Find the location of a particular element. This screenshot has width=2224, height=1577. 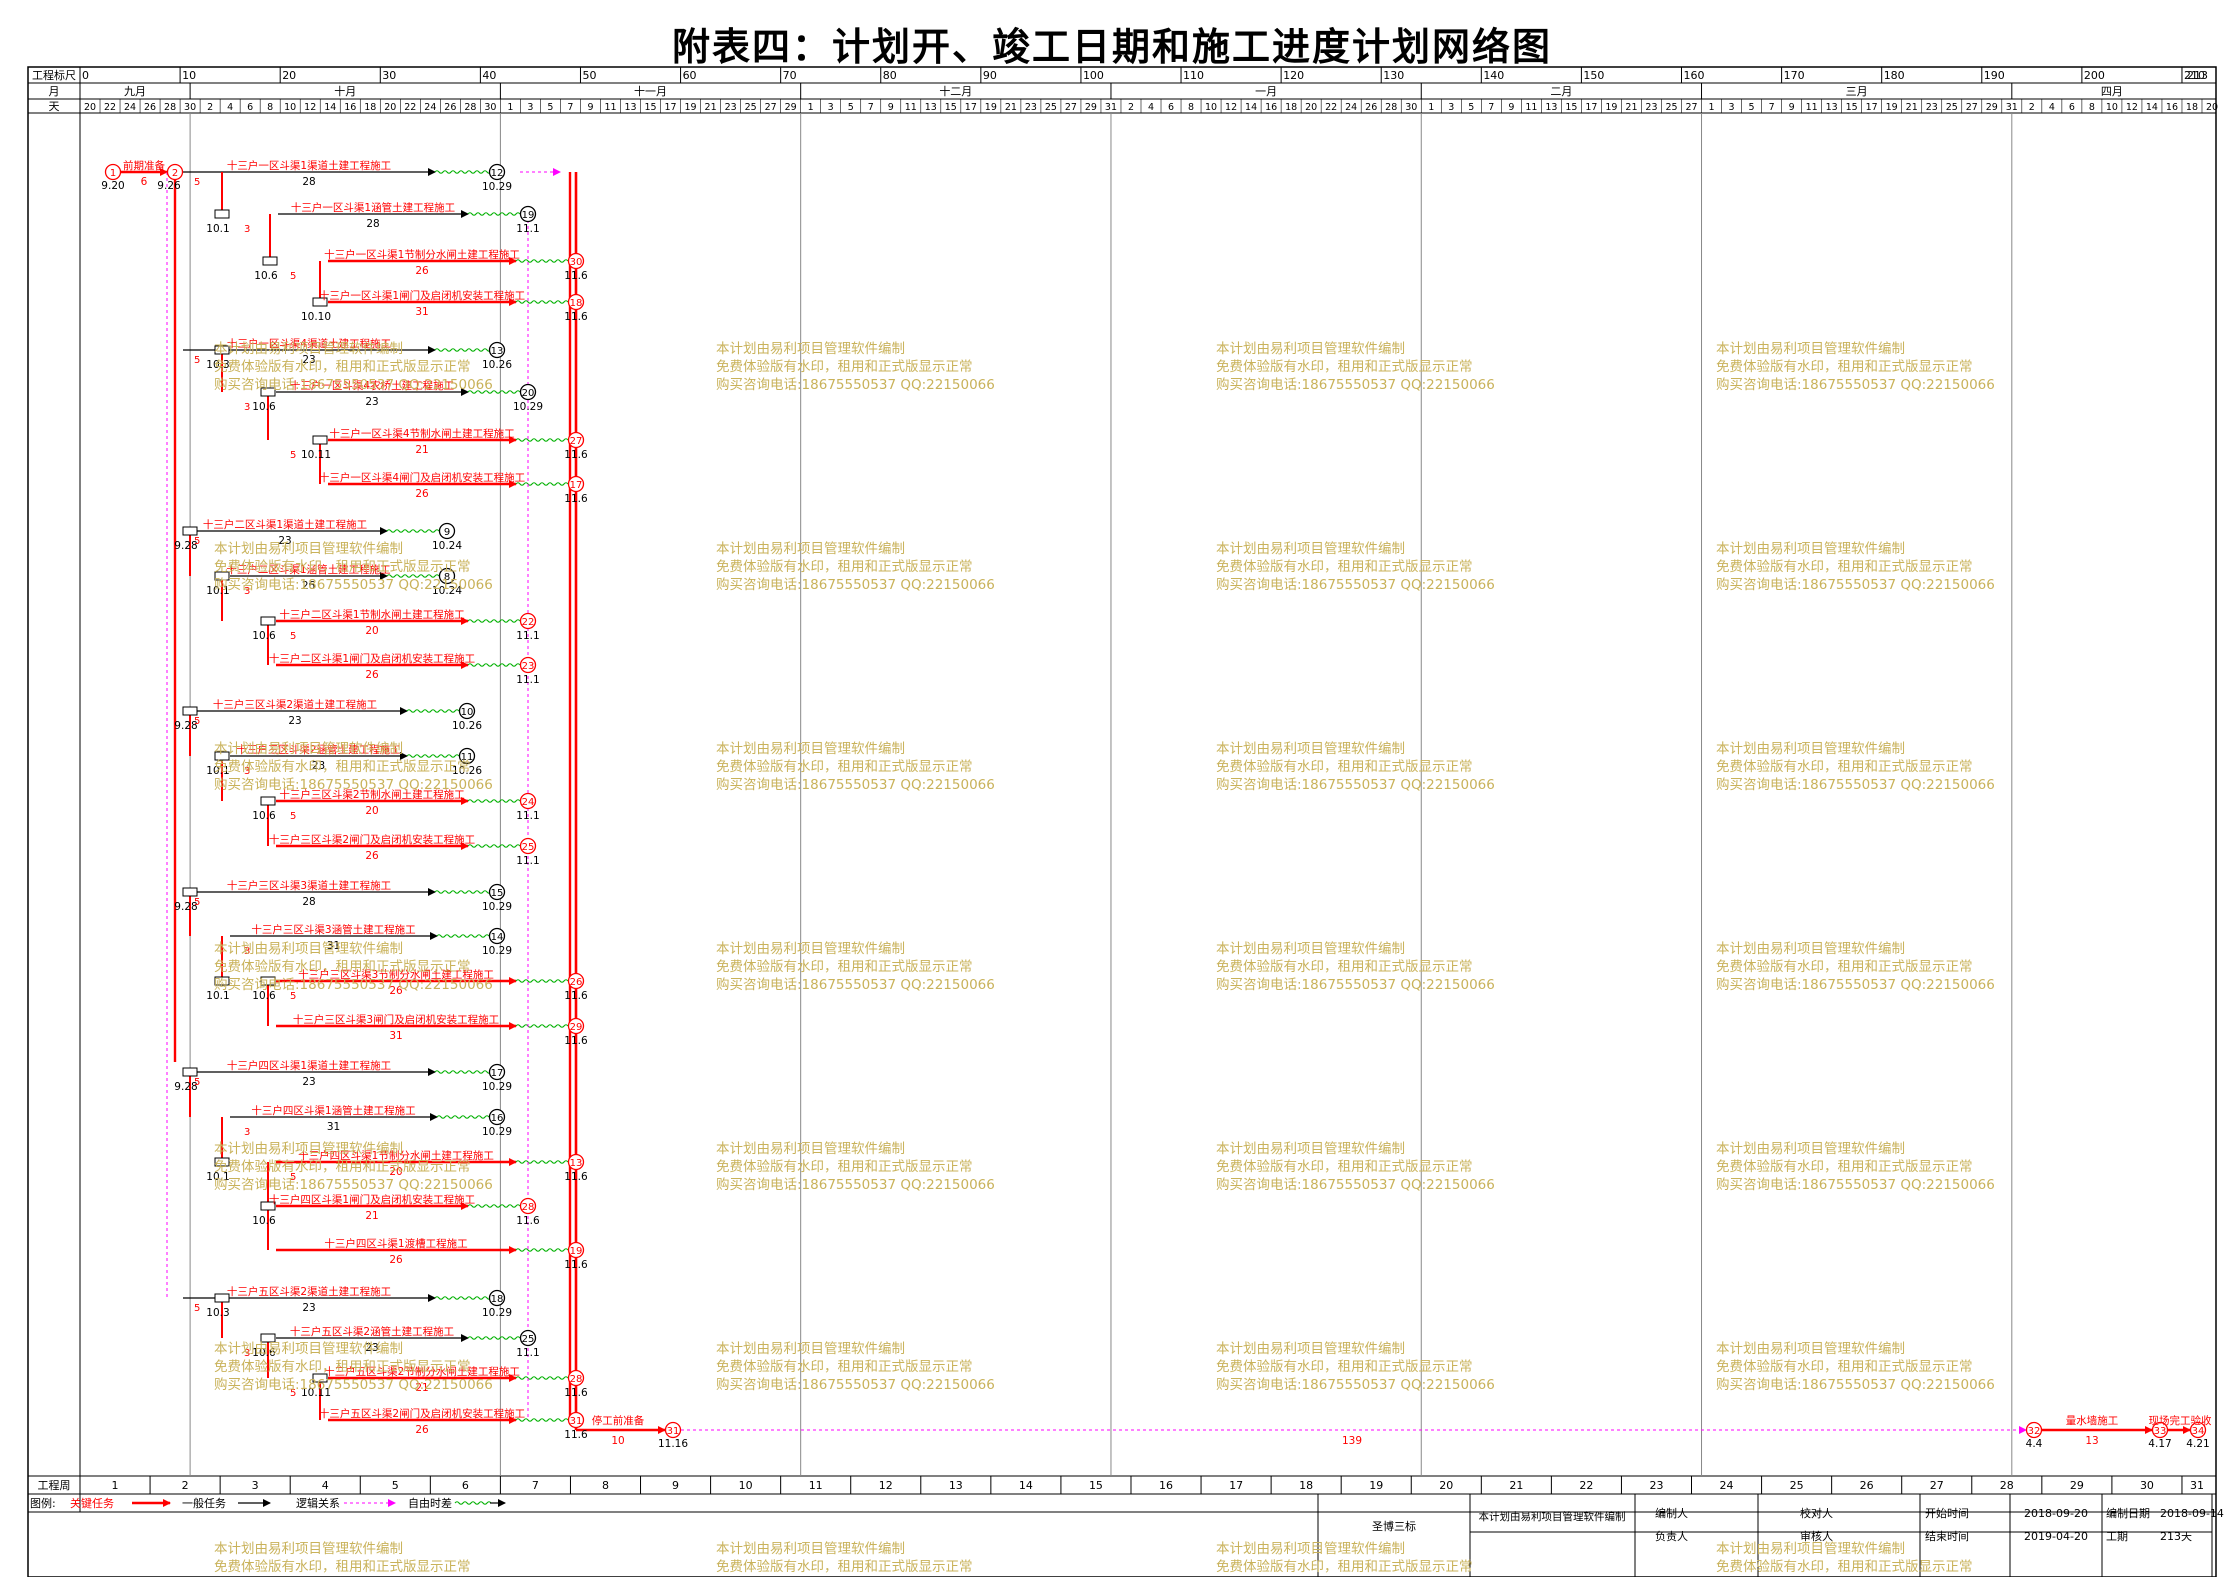

node-number: 24 is located at coordinates (528, 802).